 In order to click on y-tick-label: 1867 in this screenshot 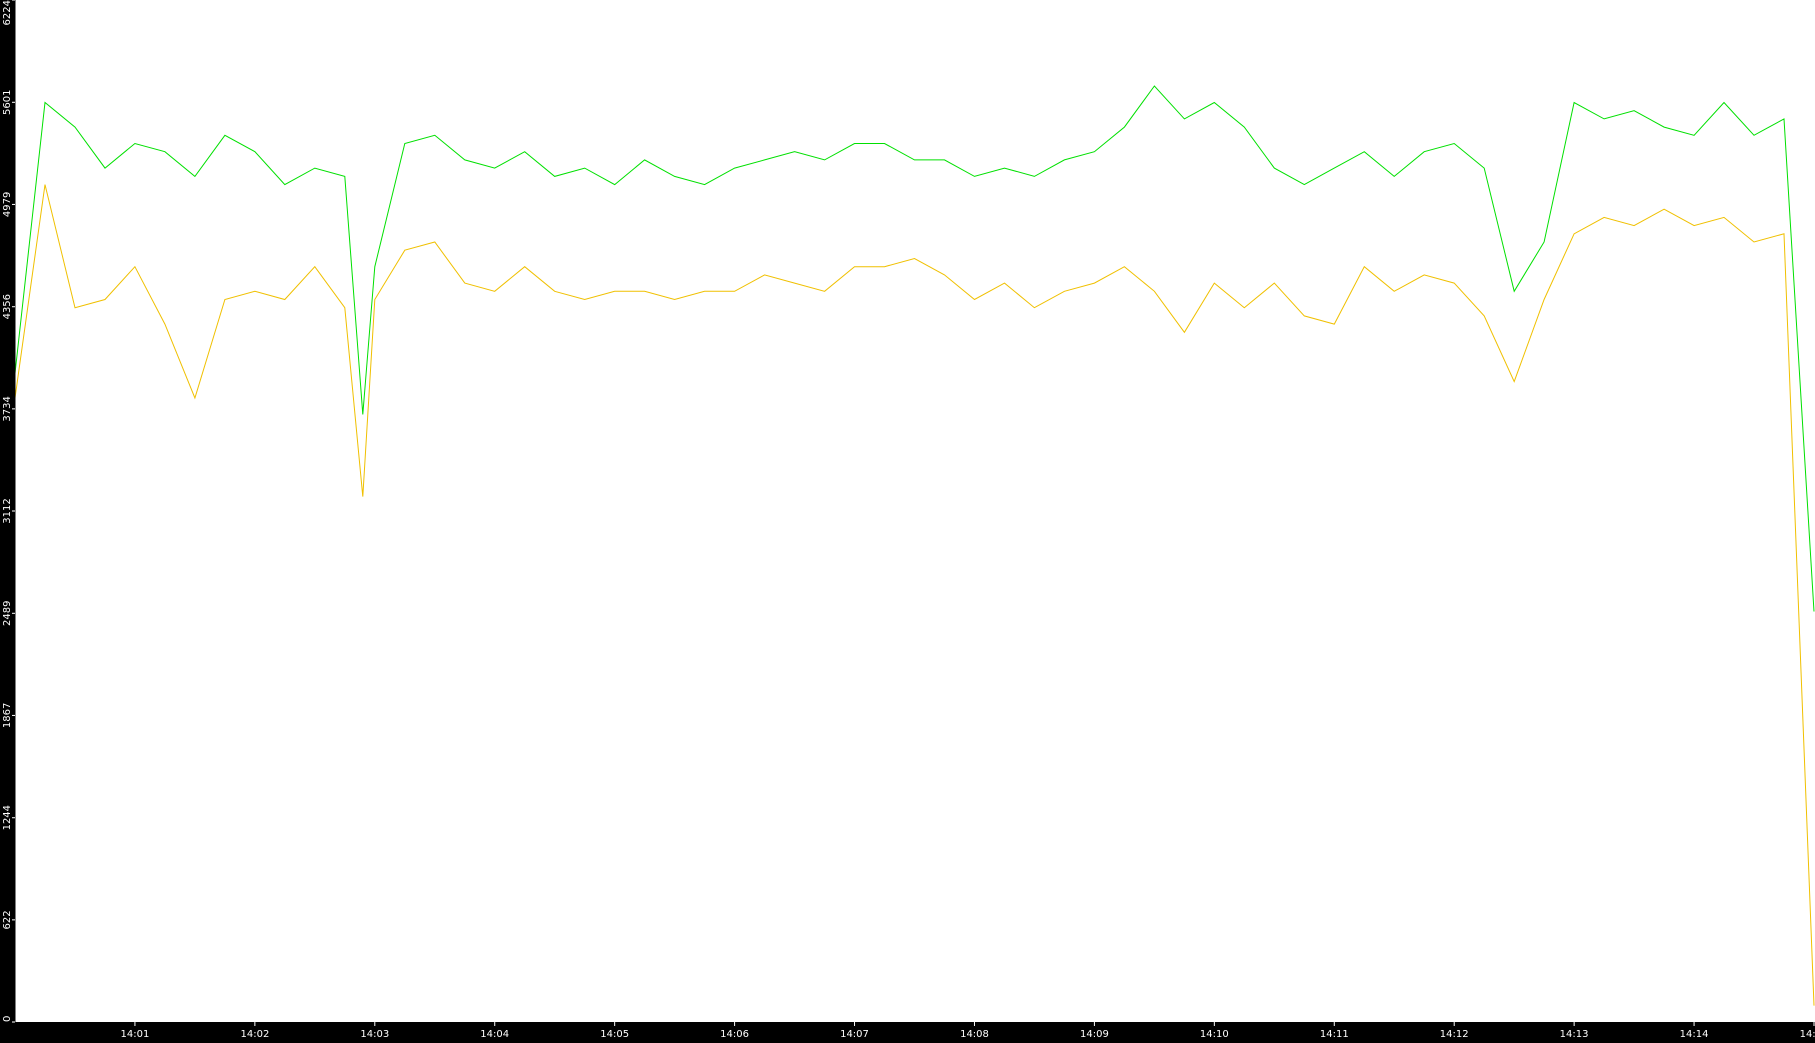, I will do `click(7, 715)`.